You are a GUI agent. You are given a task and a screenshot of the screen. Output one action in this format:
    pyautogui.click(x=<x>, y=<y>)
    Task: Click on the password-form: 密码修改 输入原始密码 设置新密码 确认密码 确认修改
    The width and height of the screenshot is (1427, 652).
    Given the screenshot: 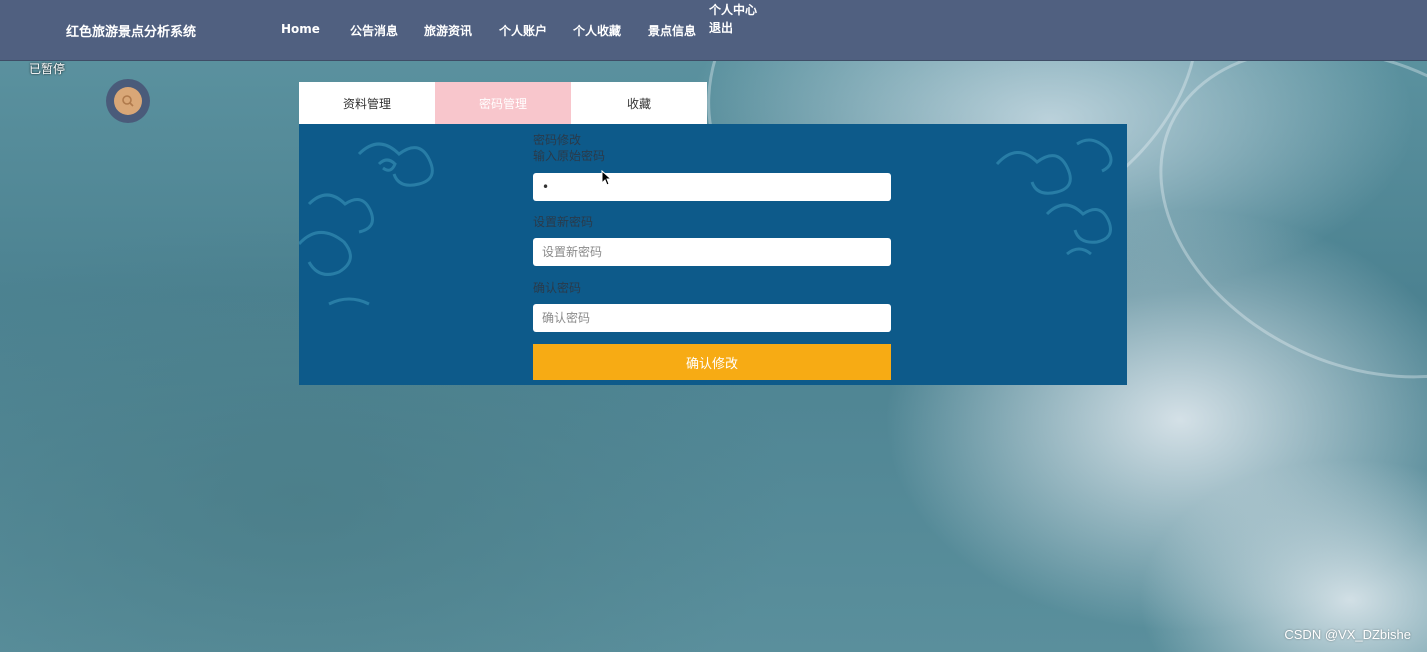 What is the action you would take?
    pyautogui.click(x=712, y=256)
    